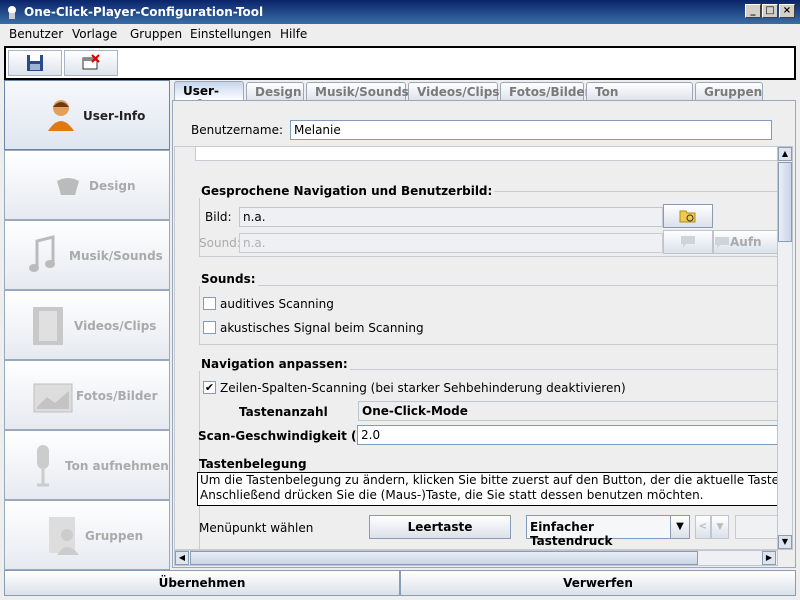  Describe the element at coordinates (112, 186) in the screenshot. I see `sidebar-item-label: Design` at that location.